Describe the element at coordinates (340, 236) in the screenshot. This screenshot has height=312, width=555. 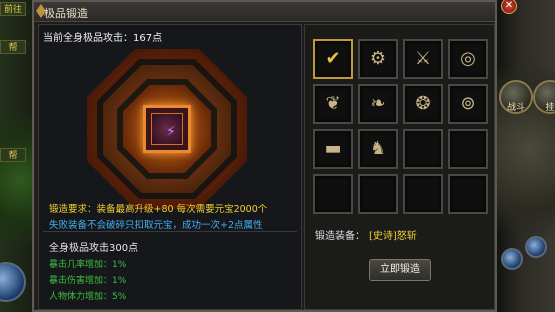
I see `forge-item-label: 锻造装备：` at that location.